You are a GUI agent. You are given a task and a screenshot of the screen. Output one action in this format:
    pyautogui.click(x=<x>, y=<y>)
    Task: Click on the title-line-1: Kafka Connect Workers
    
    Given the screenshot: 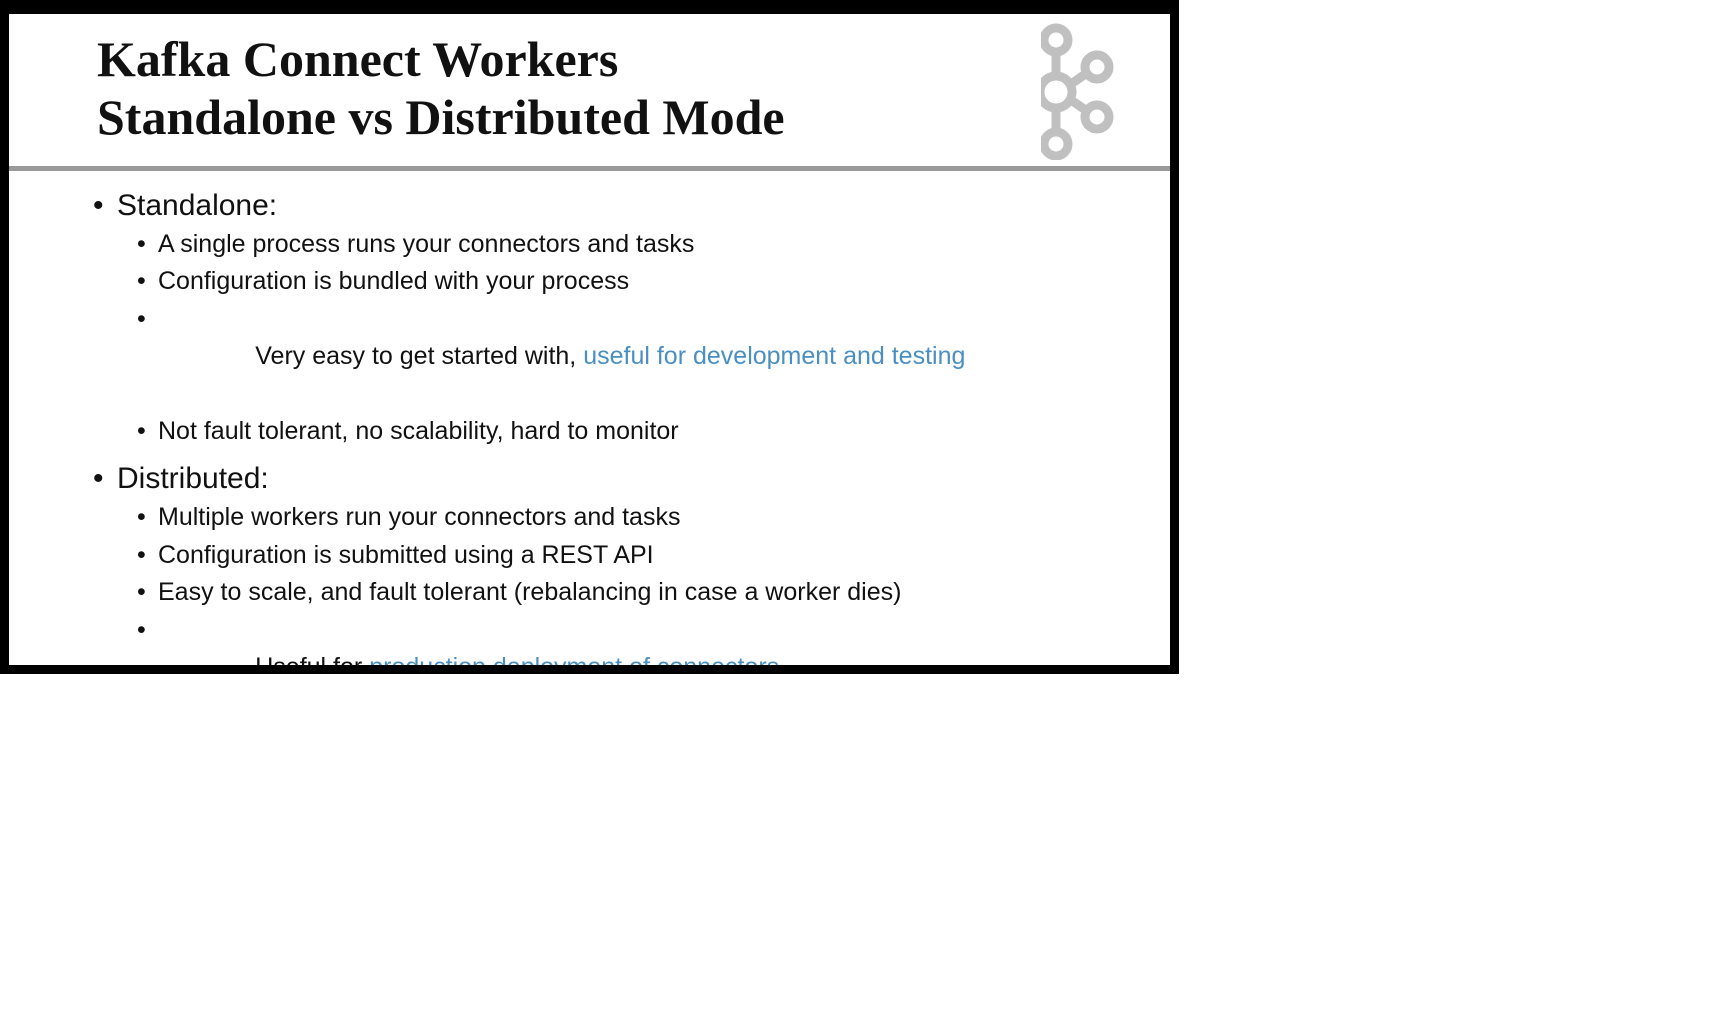 What is the action you would take?
    pyautogui.click(x=358, y=59)
    